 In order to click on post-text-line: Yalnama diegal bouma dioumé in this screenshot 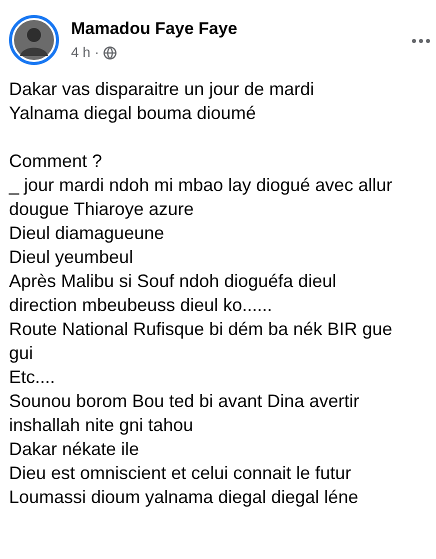, I will do `click(132, 113)`.